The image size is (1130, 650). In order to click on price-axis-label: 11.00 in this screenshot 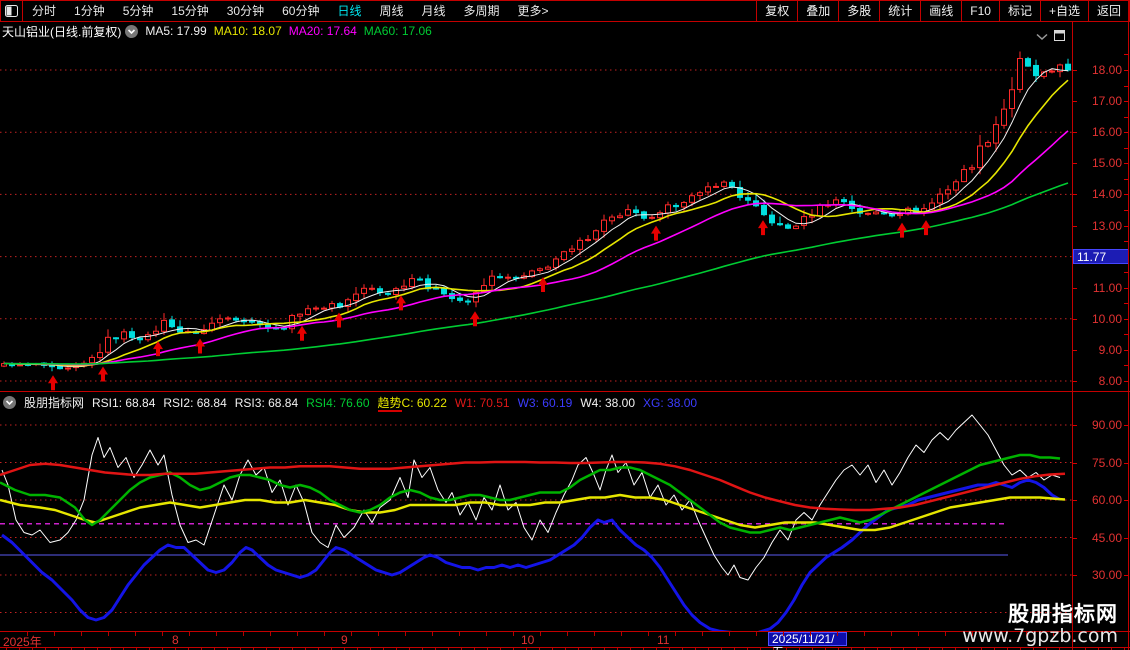, I will do `click(1107, 287)`.